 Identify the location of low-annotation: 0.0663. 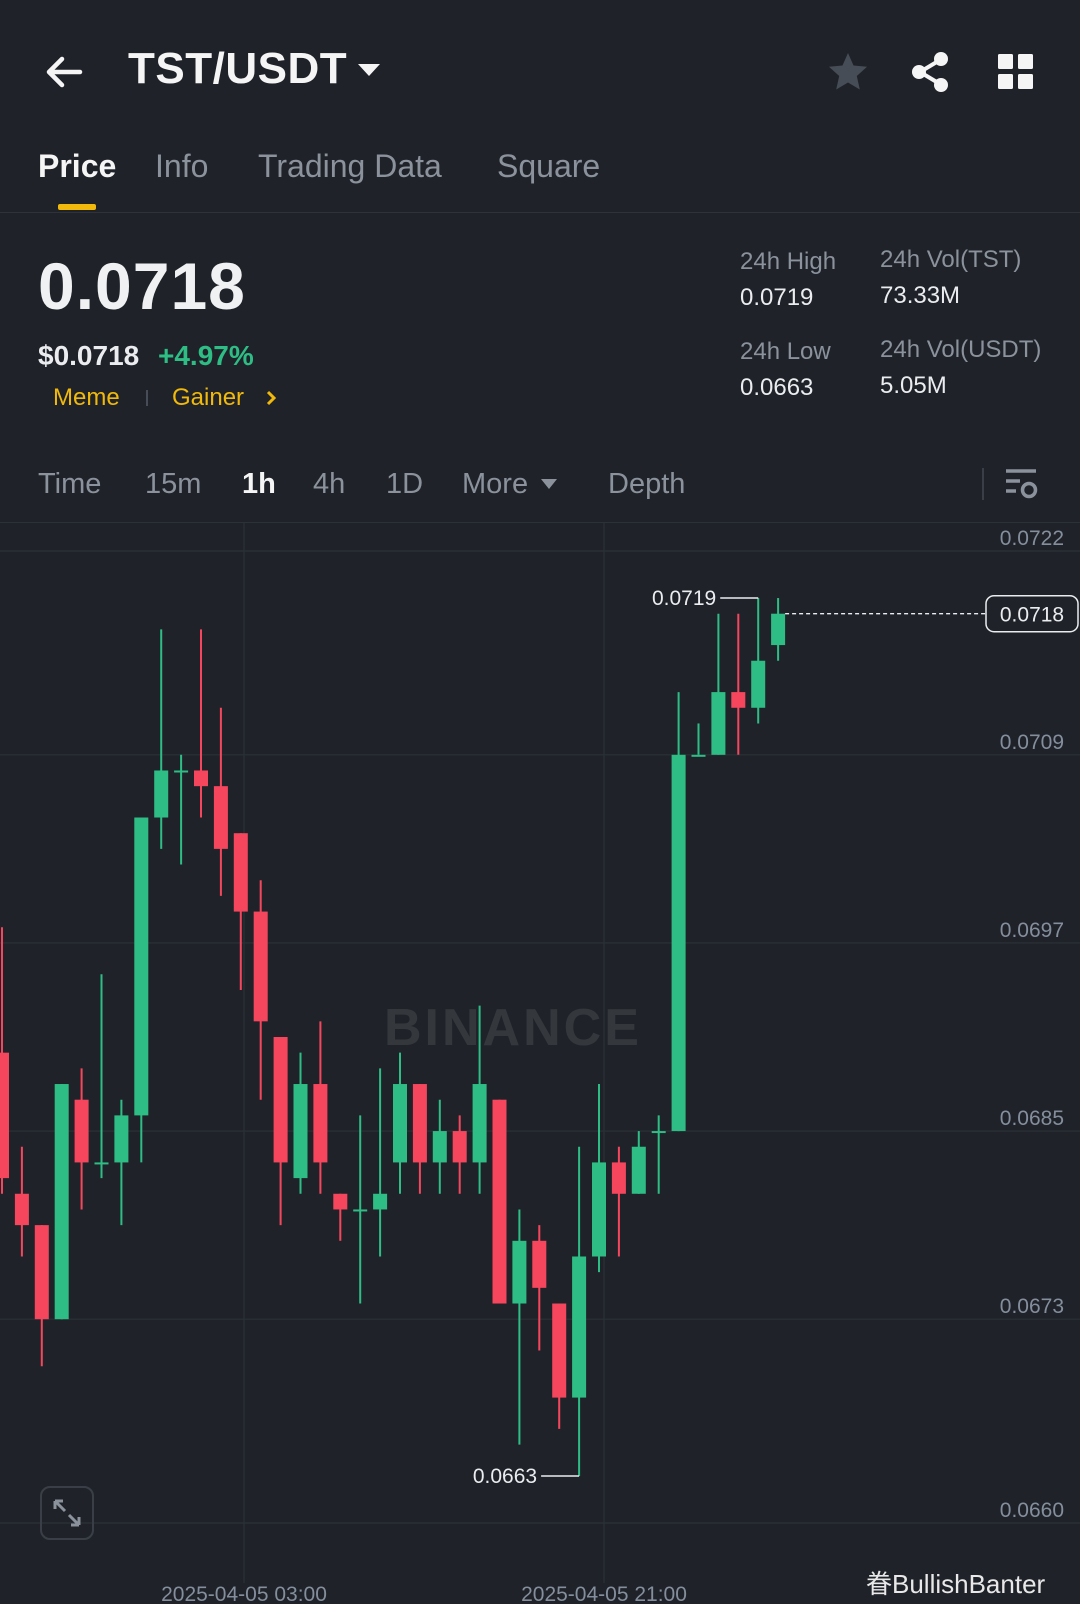
(505, 1476).